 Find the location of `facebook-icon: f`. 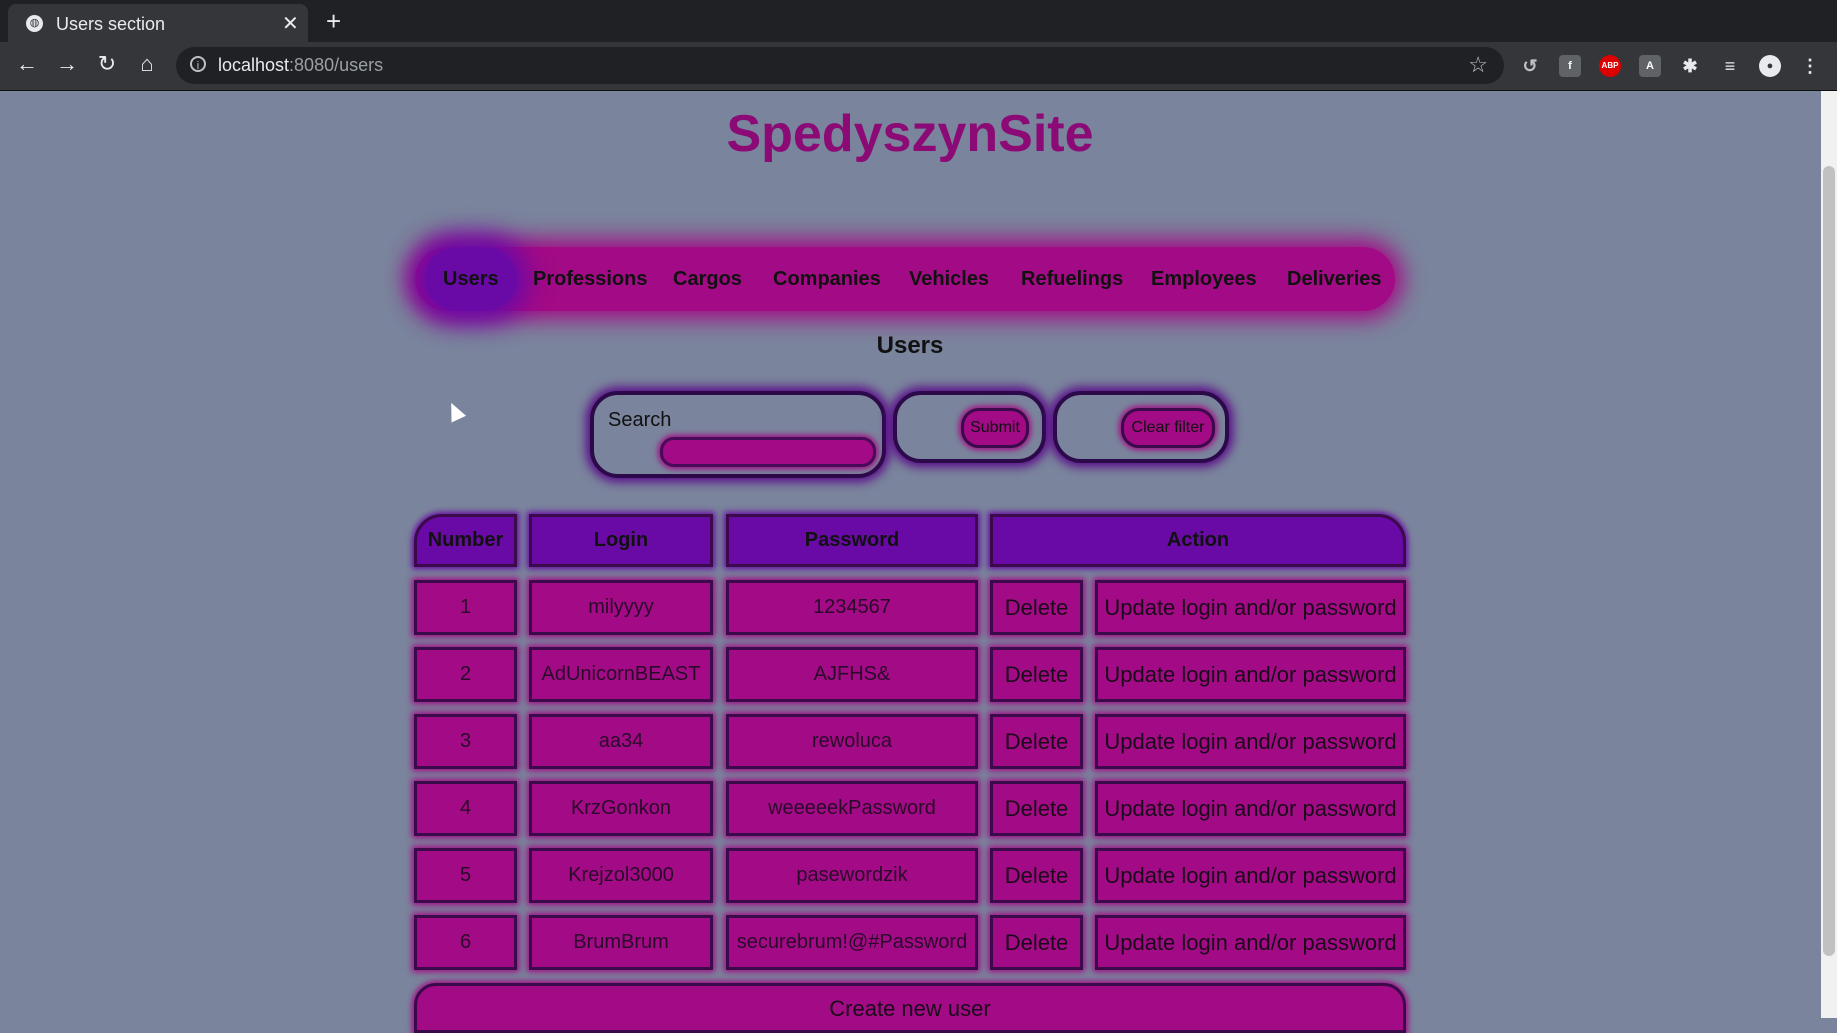

facebook-icon: f is located at coordinates (1570, 66).